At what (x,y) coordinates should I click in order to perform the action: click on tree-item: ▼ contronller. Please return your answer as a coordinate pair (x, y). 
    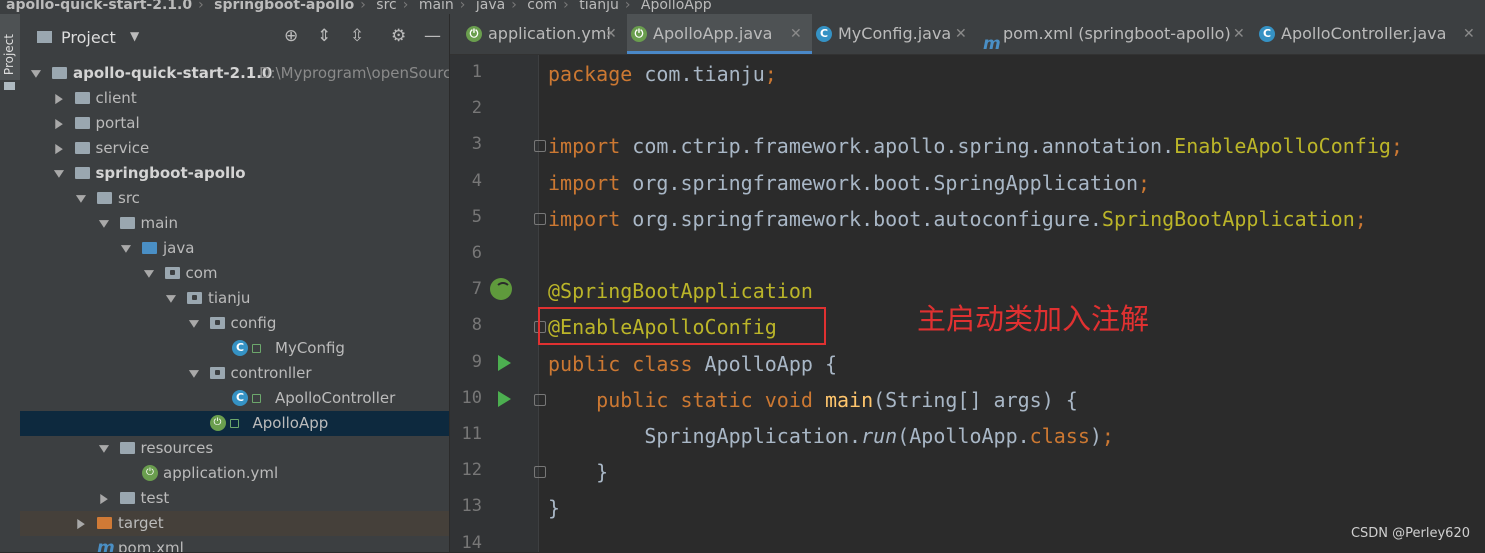
    Looking at the image, I should click on (234, 373).